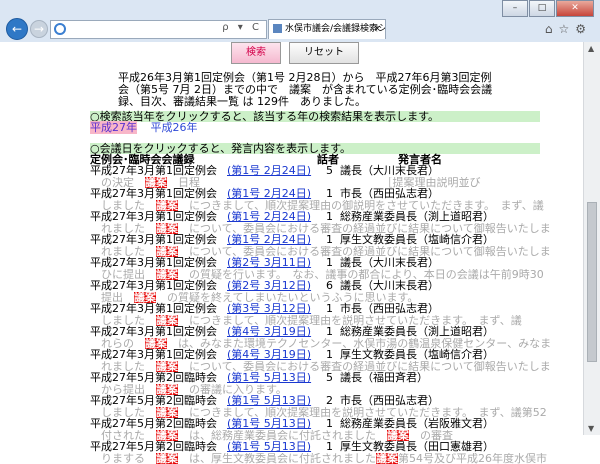  I want to click on meeting-date-link: (第2号 3月11日), so click(269, 263).